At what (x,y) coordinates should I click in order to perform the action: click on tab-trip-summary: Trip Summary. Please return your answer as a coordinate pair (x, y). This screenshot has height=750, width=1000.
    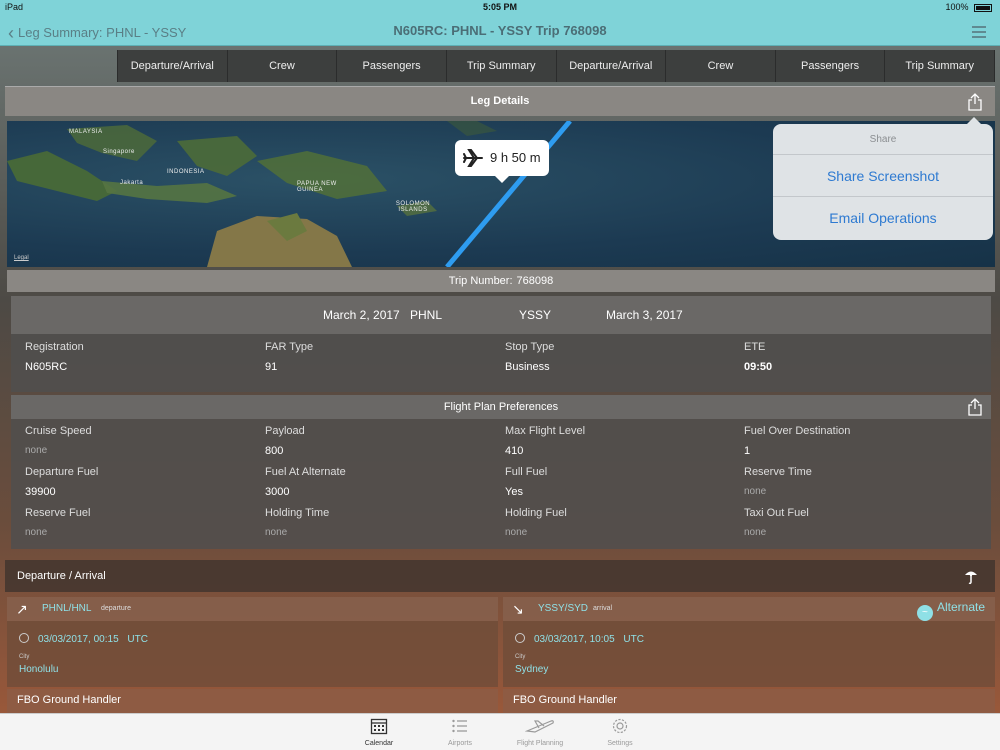
    Looking at the image, I should click on (502, 66).